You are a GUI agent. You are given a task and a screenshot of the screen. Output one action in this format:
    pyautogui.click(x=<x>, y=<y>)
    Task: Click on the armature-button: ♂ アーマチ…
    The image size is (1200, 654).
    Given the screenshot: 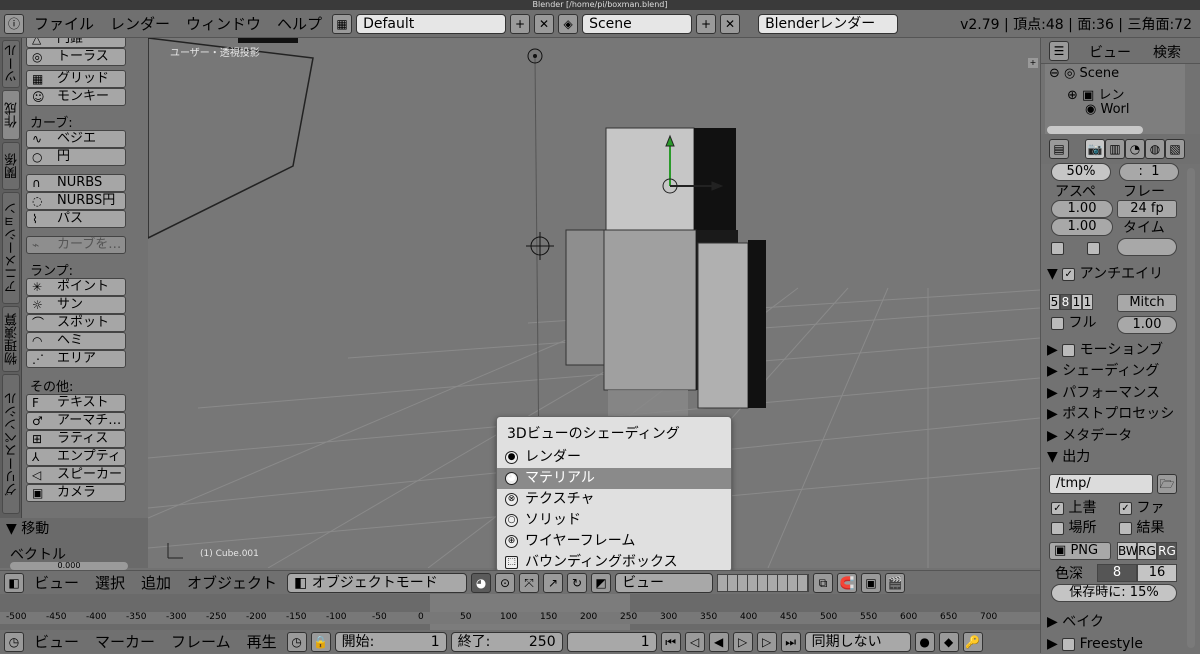 What is the action you would take?
    pyautogui.click(x=76, y=421)
    